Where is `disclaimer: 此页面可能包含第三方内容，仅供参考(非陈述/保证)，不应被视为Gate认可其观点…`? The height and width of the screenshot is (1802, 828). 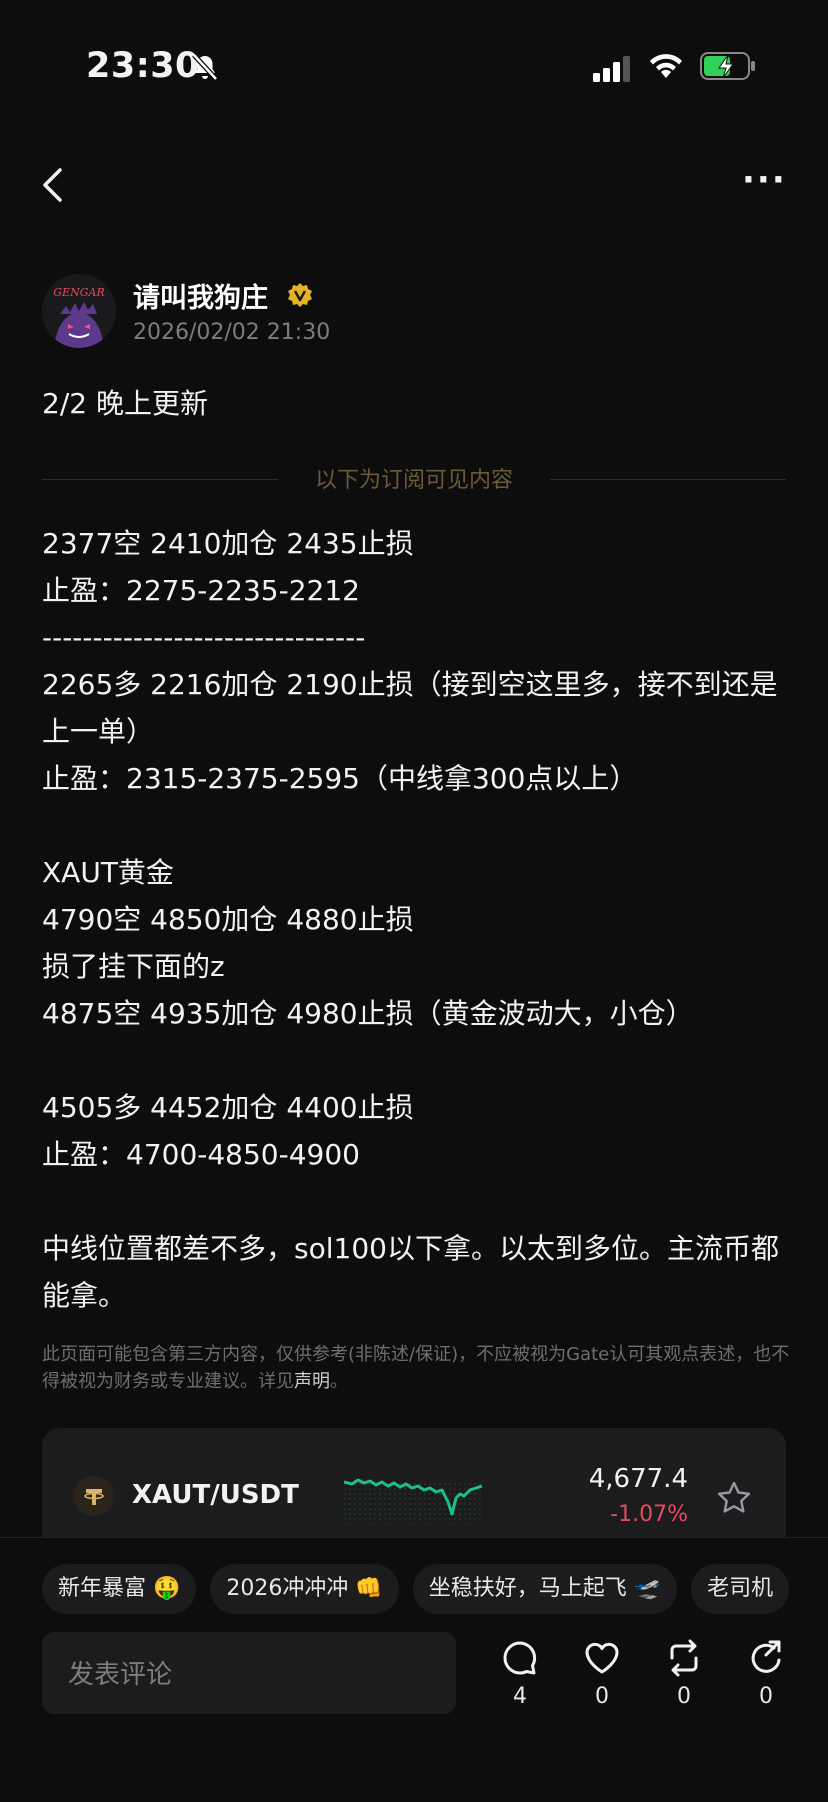 disclaimer: 此页面可能包含第三方内容，仅供参考(非陈述/保证)，不应被视为Gate认可其观点… is located at coordinates (416, 1368).